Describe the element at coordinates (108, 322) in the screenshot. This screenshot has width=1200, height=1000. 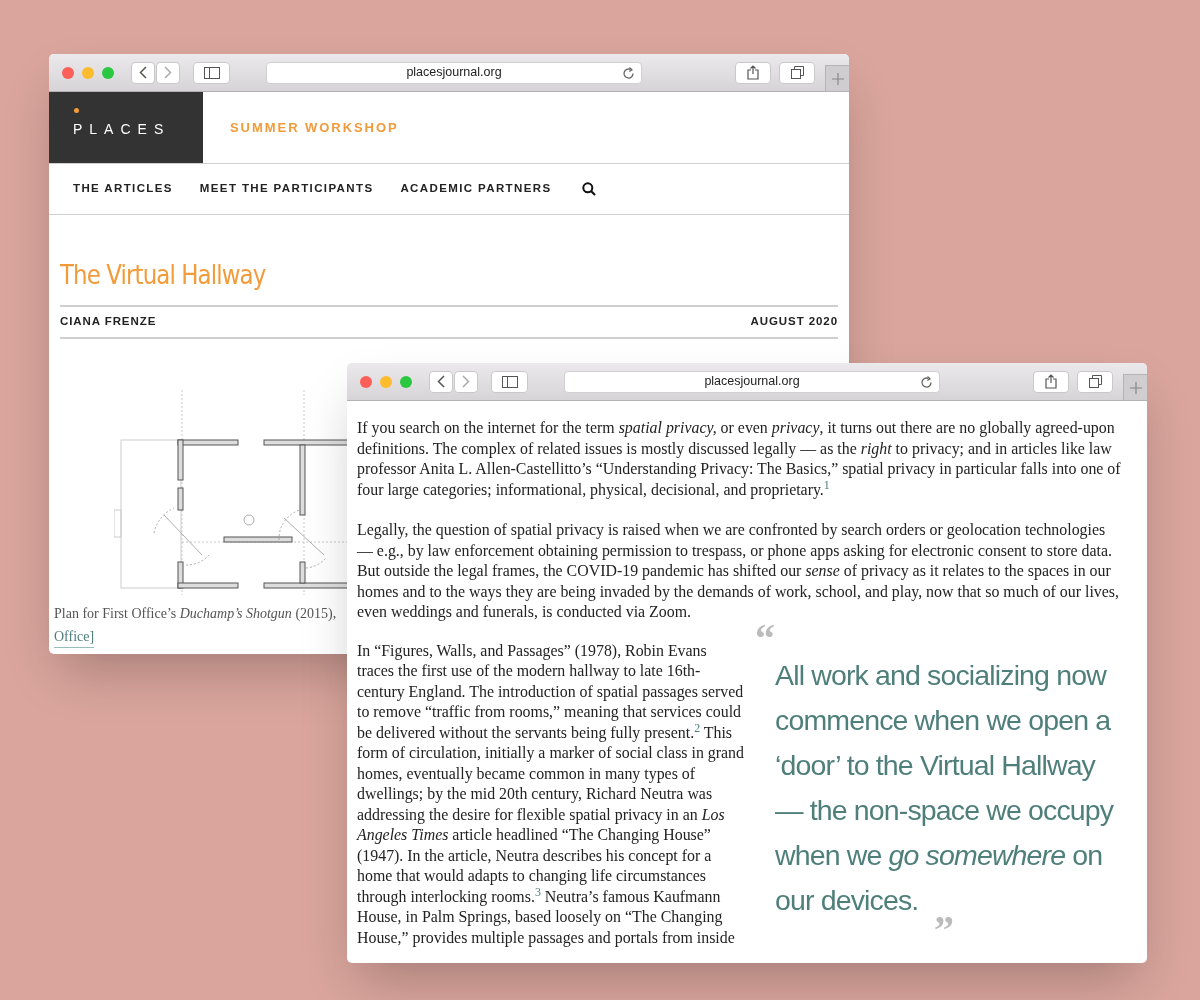
I see `author-name: CIANA FRENZE` at that location.